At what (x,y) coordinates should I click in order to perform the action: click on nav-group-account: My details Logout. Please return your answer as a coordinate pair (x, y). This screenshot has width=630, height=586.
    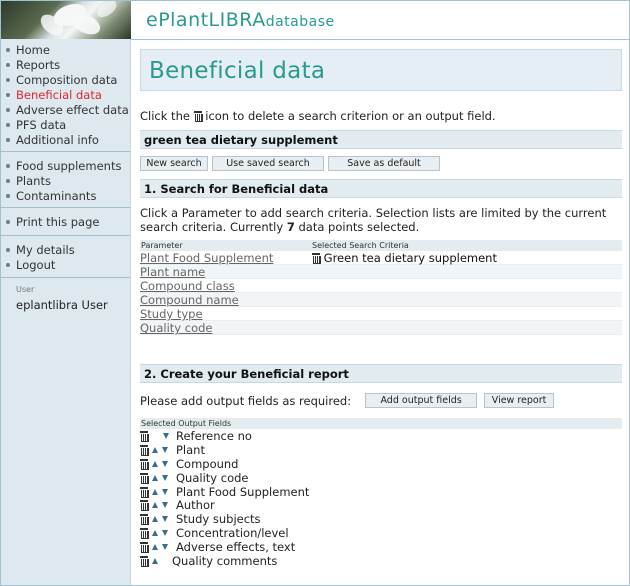
    Looking at the image, I should click on (65, 257).